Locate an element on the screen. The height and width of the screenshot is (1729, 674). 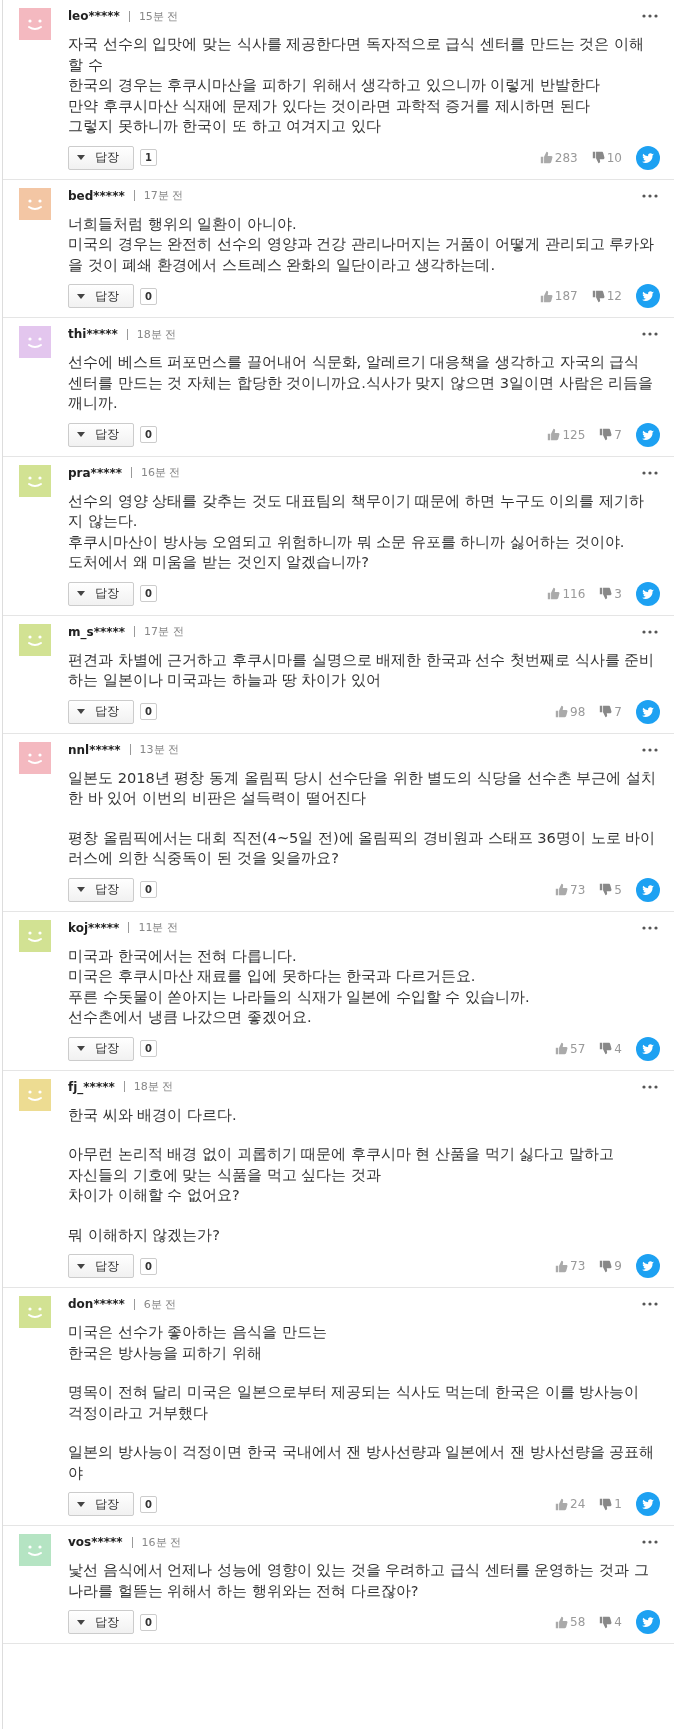
timestamp: 11분 전 is located at coordinates (158, 927).